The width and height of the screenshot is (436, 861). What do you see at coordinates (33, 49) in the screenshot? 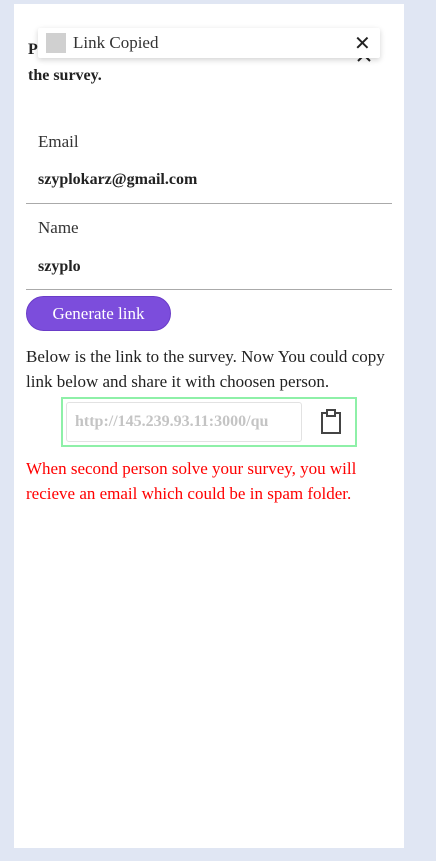
I see `dialog-title-prefix: P` at bounding box center [33, 49].